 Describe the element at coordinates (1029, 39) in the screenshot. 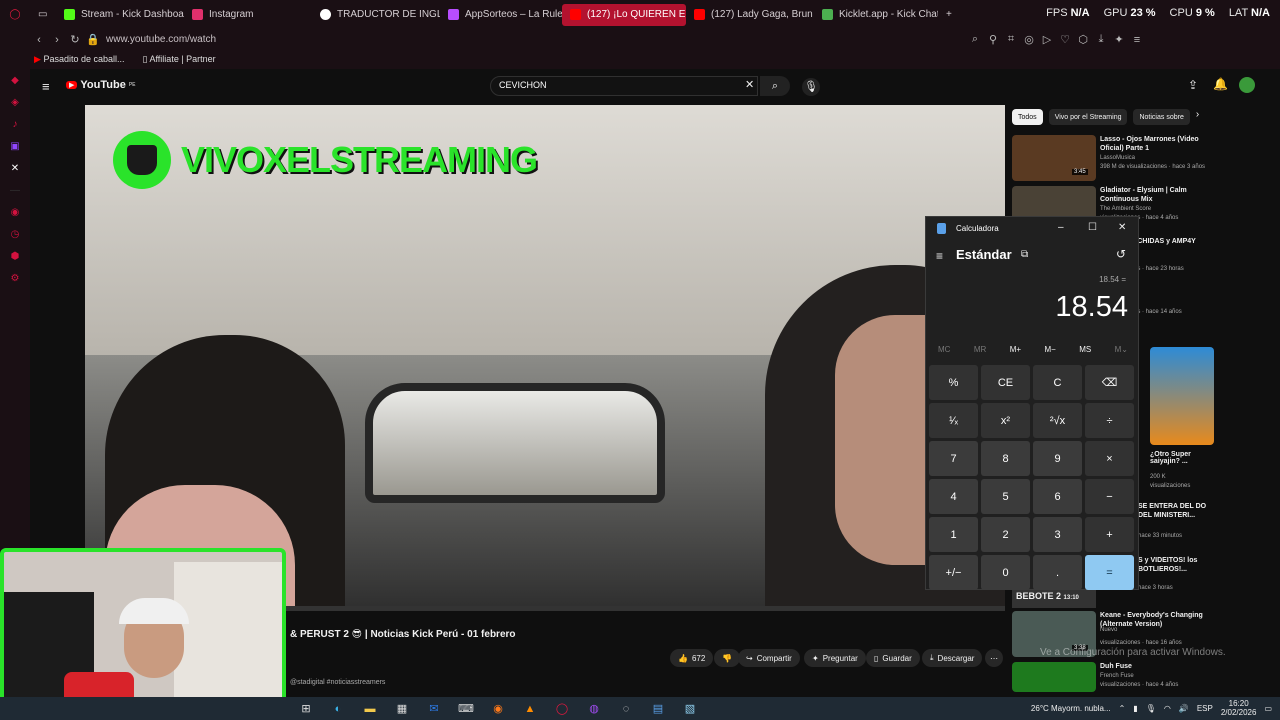

I see `camera-icon: ◎` at that location.